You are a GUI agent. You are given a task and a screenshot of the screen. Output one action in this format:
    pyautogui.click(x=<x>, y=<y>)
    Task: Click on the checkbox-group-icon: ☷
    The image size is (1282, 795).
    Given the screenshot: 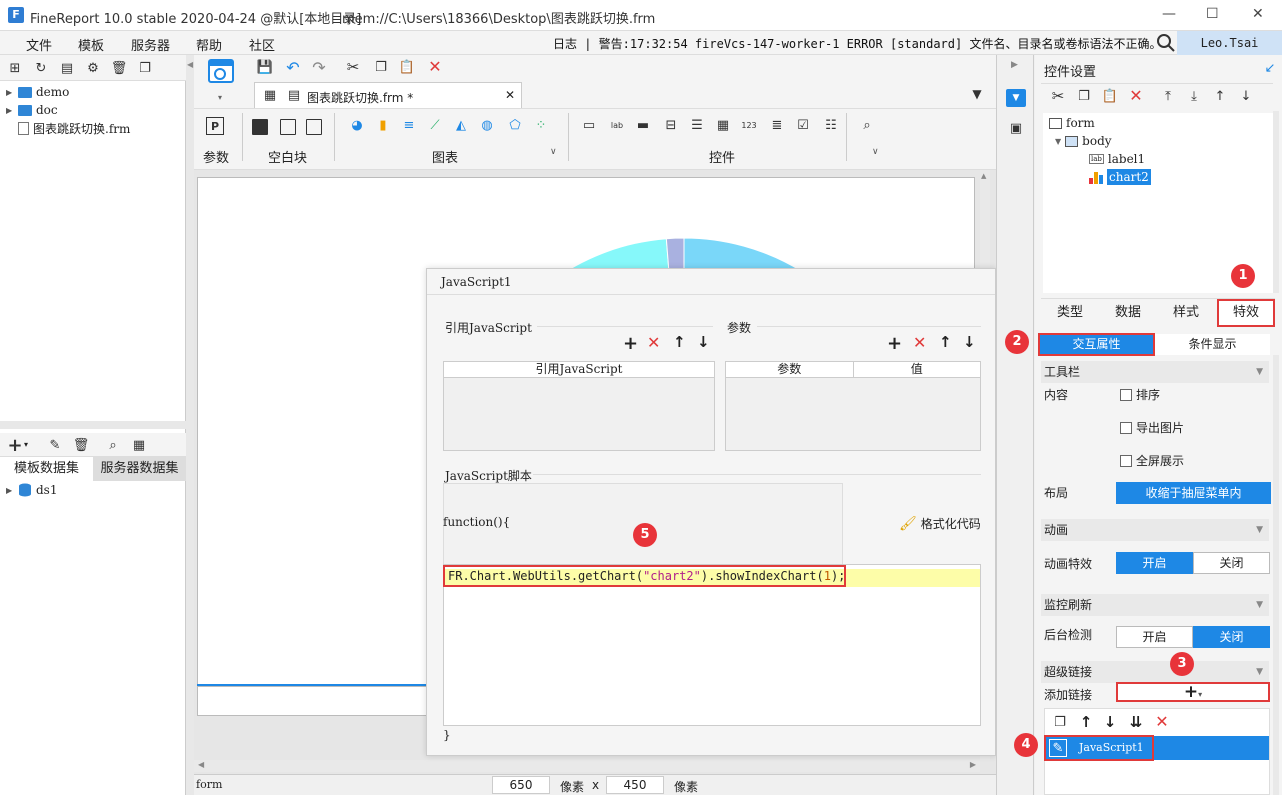 What is the action you would take?
    pyautogui.click(x=831, y=125)
    